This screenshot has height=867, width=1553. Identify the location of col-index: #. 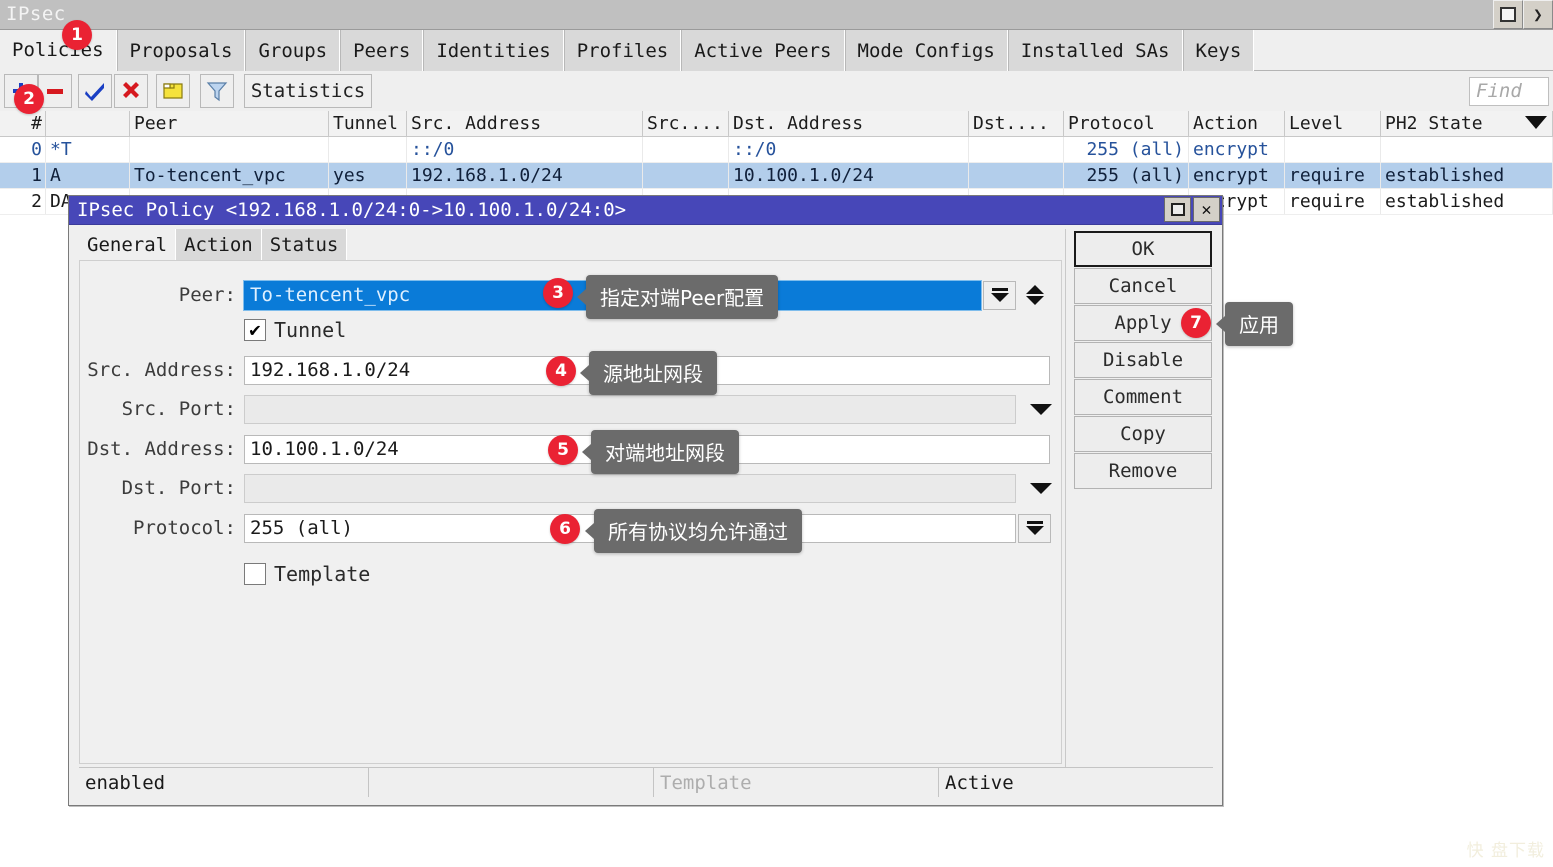
(23, 123).